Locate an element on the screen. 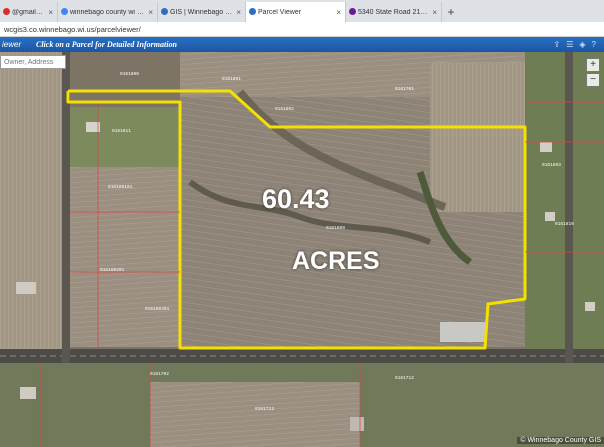 This screenshot has height=447, width=604. address-bar: wcgis3.co.winnebago.wi.us/parcelviewer/ is located at coordinates (302, 29).